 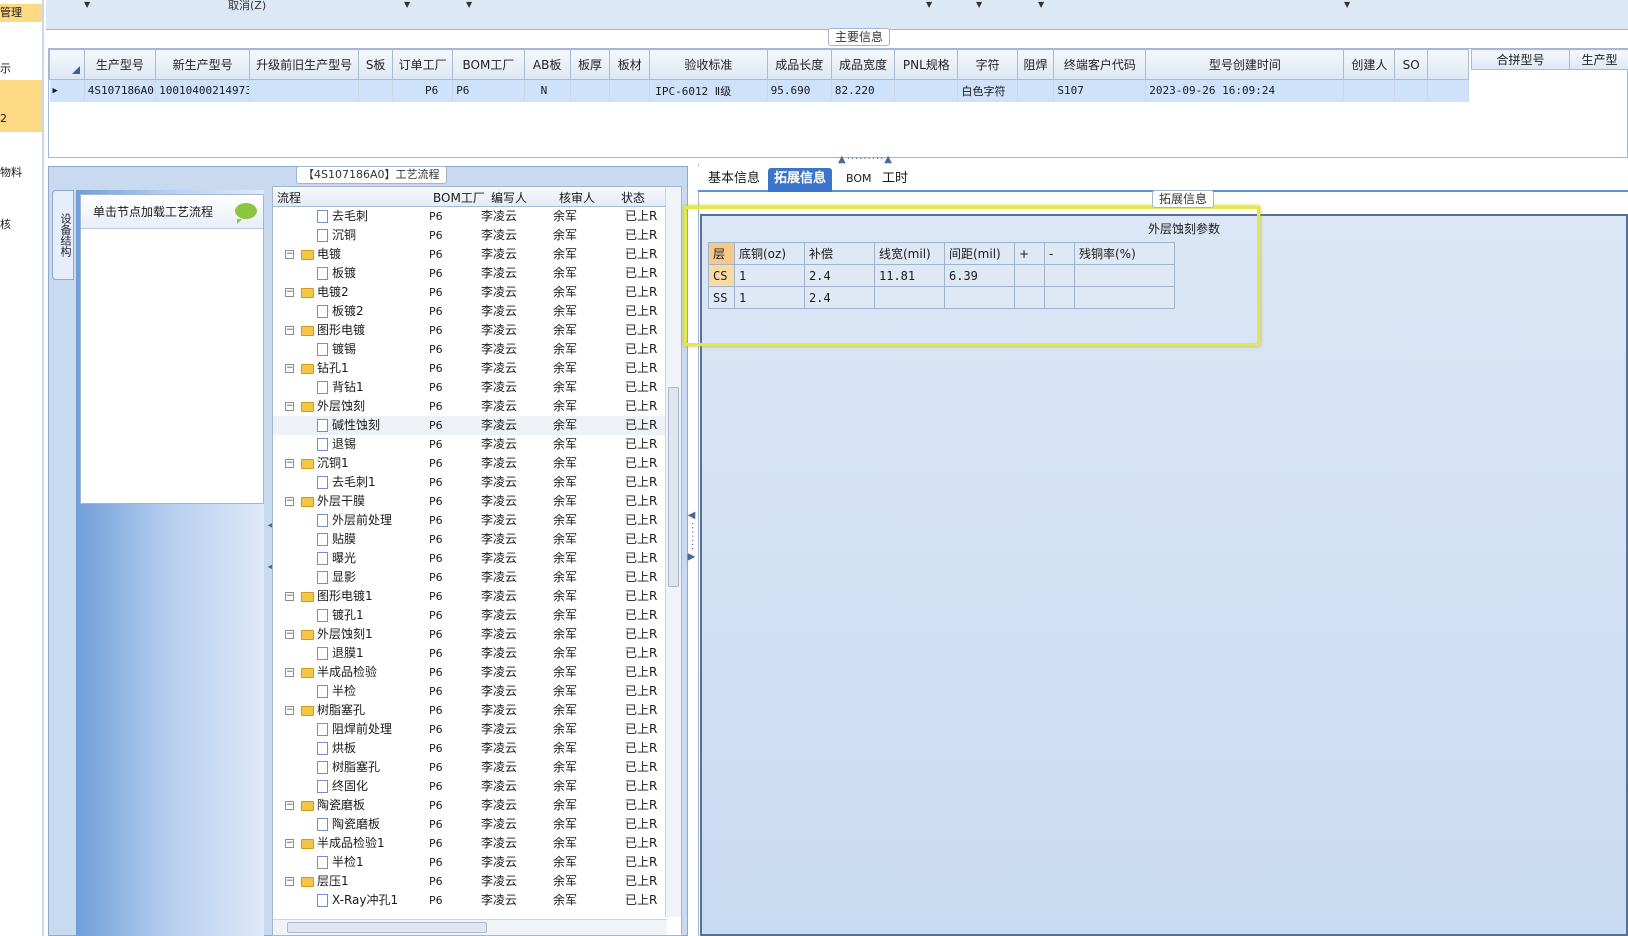 What do you see at coordinates (470, 273) in the screenshot?
I see `tree-node-row: 板镀 P6 李凌云 余军 已上R` at bounding box center [470, 273].